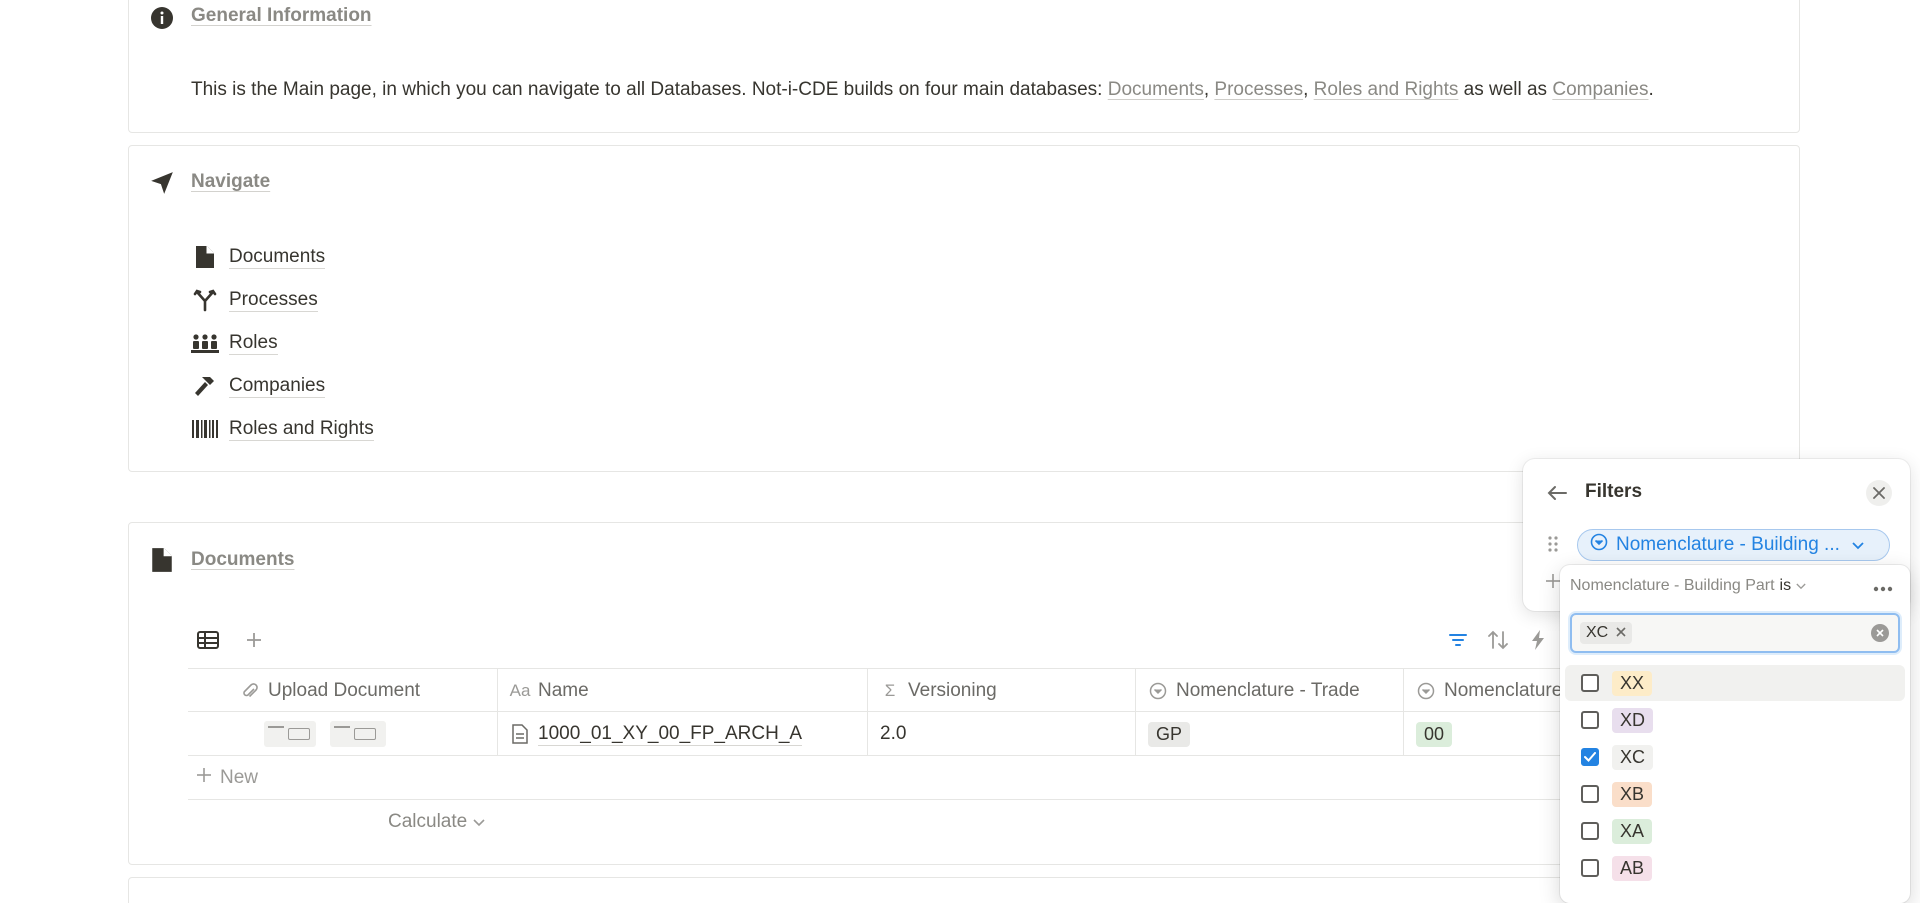 This screenshot has height=903, width=1920. What do you see at coordinates (242, 560) in the screenshot?
I see `documents-title: Documents` at bounding box center [242, 560].